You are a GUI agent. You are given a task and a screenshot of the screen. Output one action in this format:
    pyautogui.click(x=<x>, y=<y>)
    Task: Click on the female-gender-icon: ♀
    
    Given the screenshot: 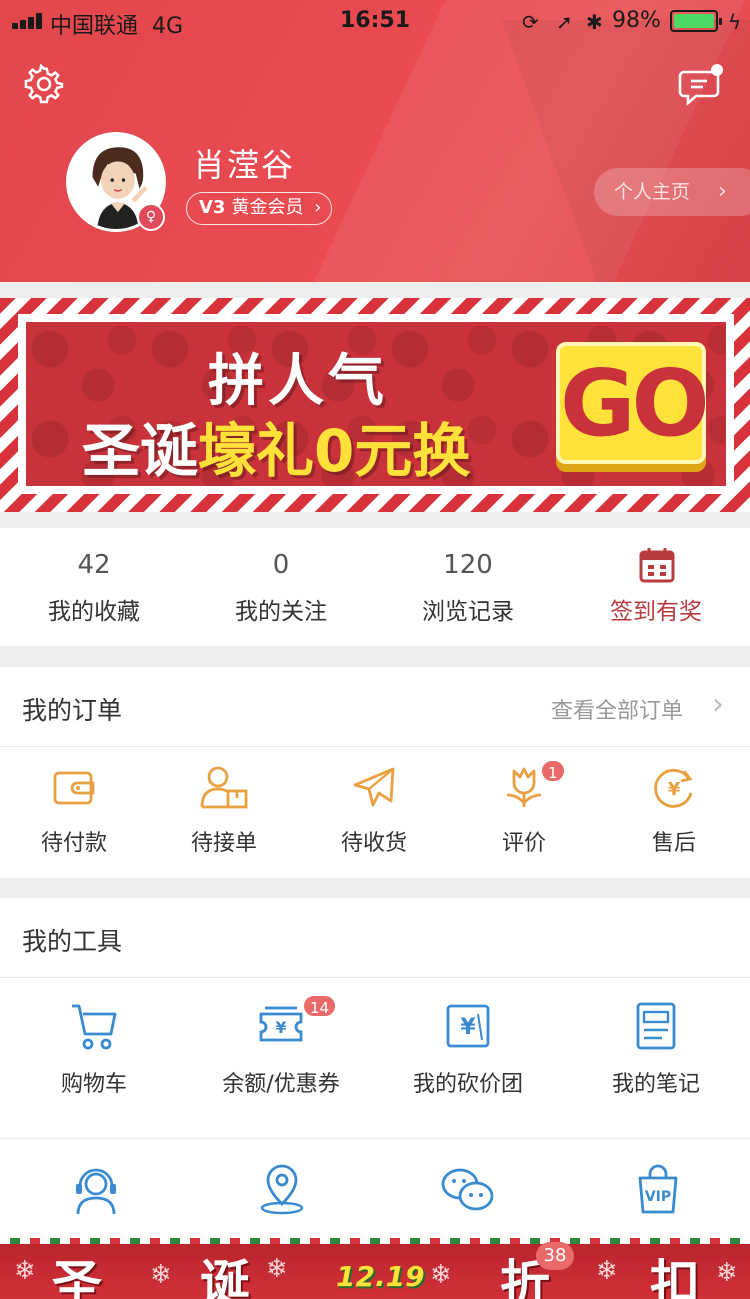 What is the action you would take?
    pyautogui.click(x=151, y=217)
    